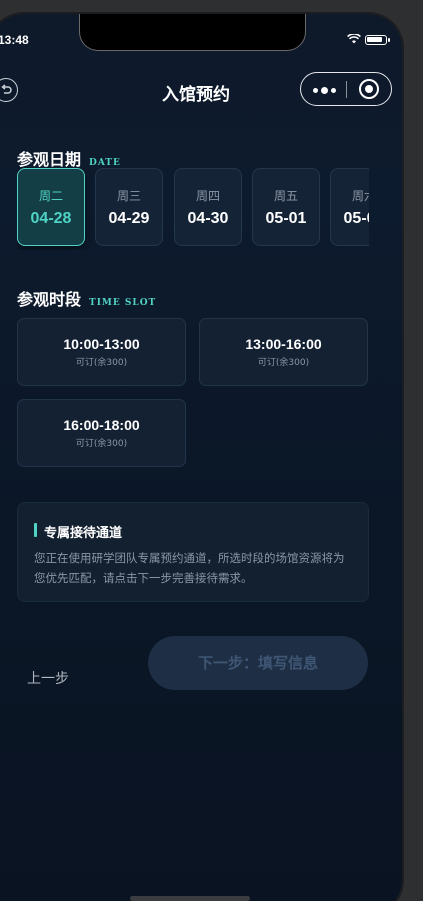  I want to click on close-mini-program-icon, so click(369, 89).